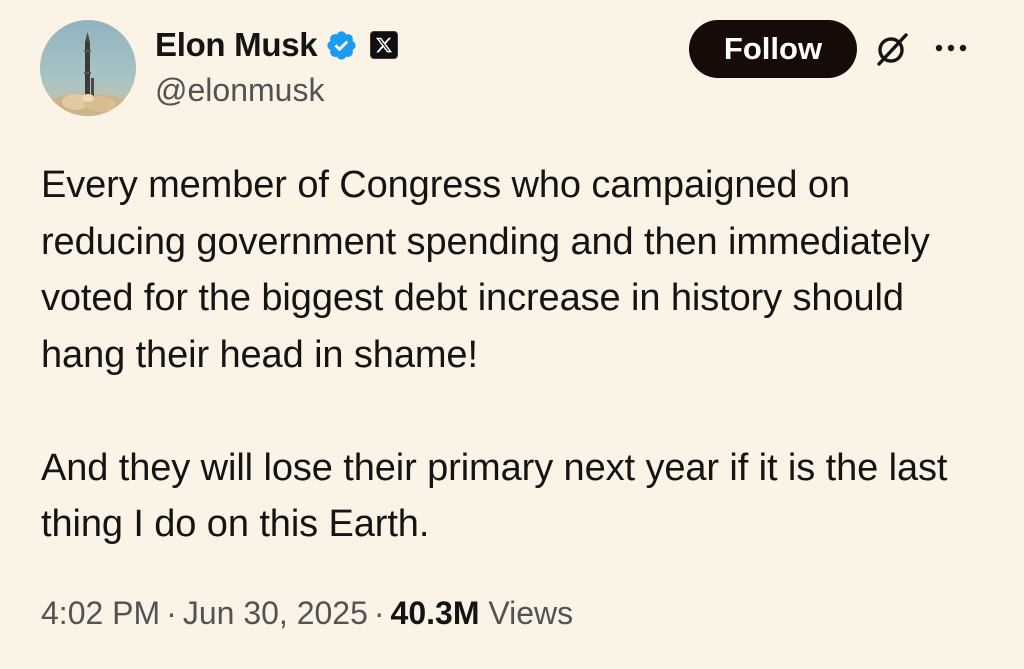 Image resolution: width=1024 pixels, height=669 pixels. What do you see at coordinates (341, 45) in the screenshot?
I see `verified-badge-icon` at bounding box center [341, 45].